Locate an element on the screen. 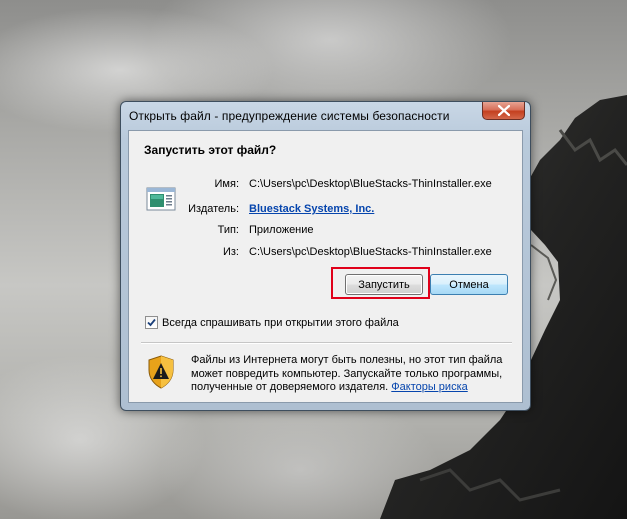 This screenshot has height=519, width=627. type-label: Тип: is located at coordinates (228, 230).